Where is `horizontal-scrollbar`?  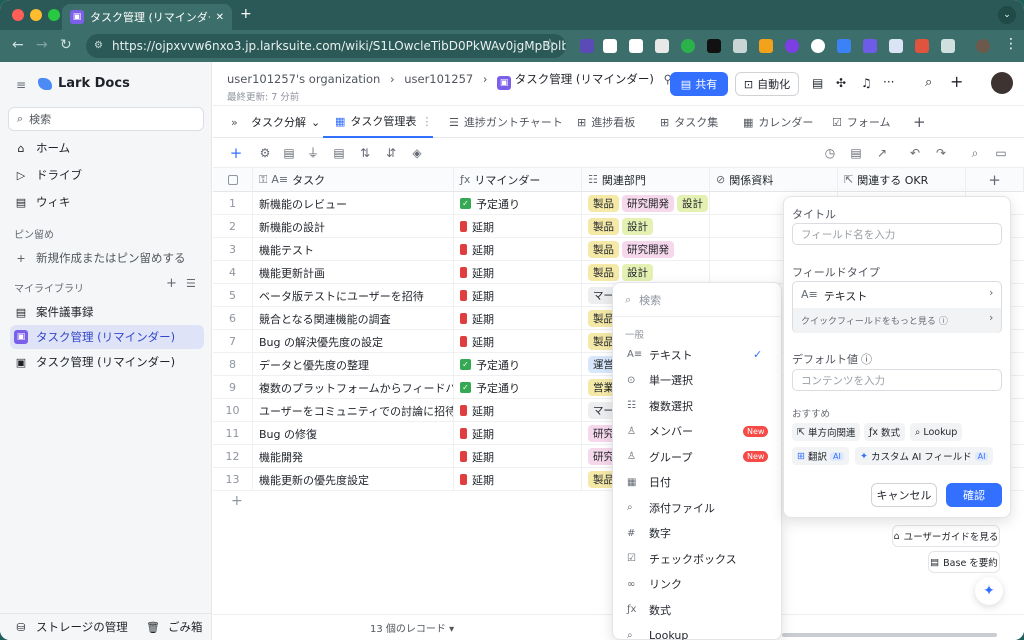
horizontal-scrollbar is located at coordinates (889, 635).